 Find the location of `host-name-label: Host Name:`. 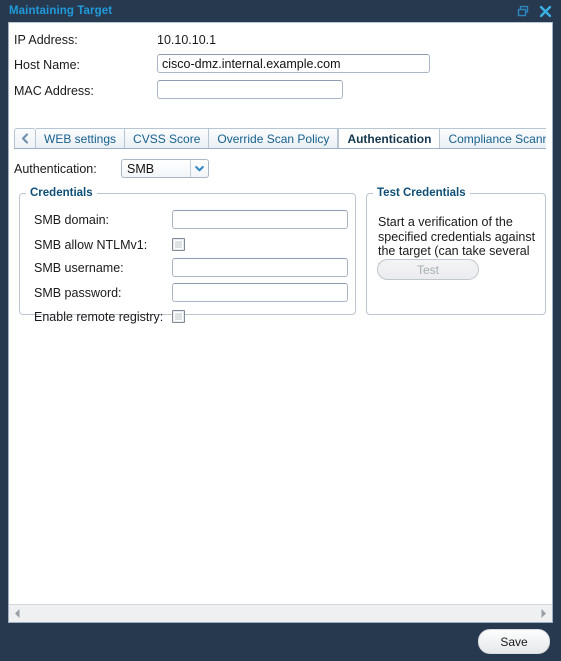

host-name-label: Host Name: is located at coordinates (47, 65).